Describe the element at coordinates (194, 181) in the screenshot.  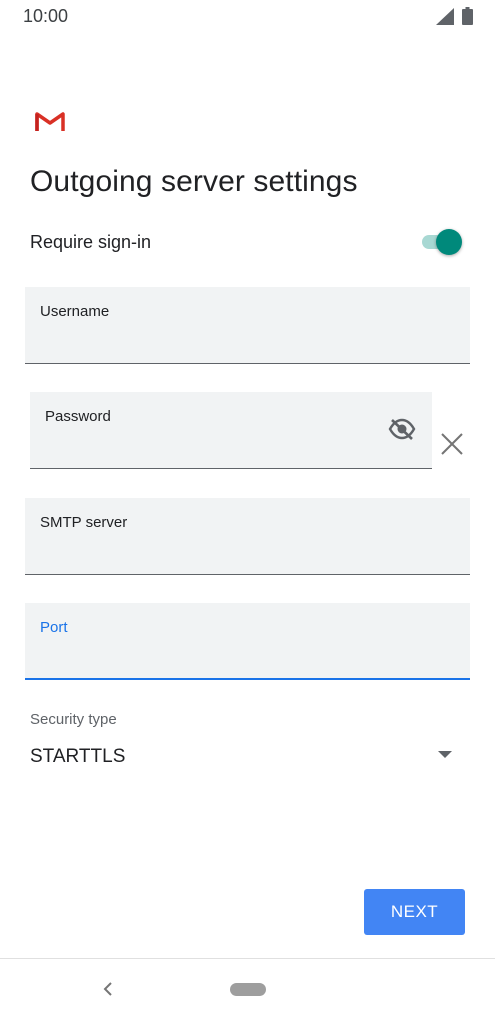
I see `page-title: Outgoing server settings` at that location.